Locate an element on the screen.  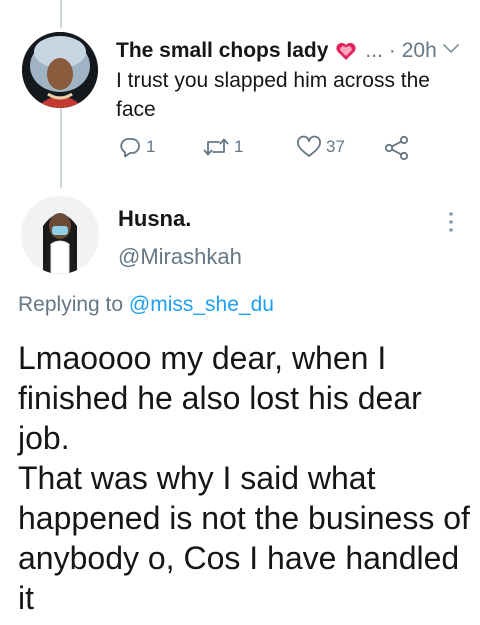
replying-to-label: Replying to is located at coordinates (71, 304).